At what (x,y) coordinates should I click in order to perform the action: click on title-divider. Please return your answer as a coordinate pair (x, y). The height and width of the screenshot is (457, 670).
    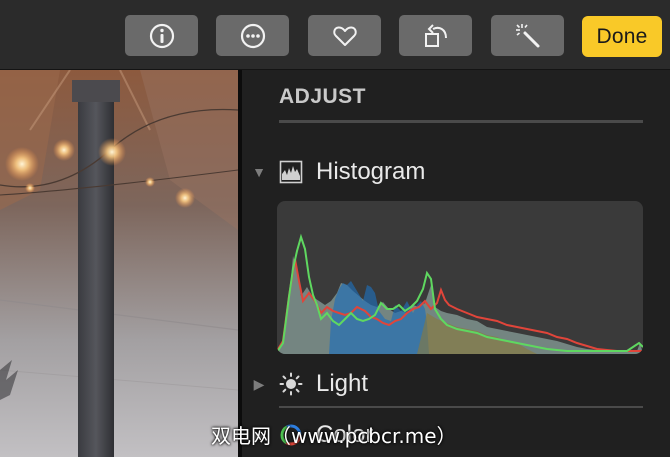
    Looking at the image, I should click on (461, 121).